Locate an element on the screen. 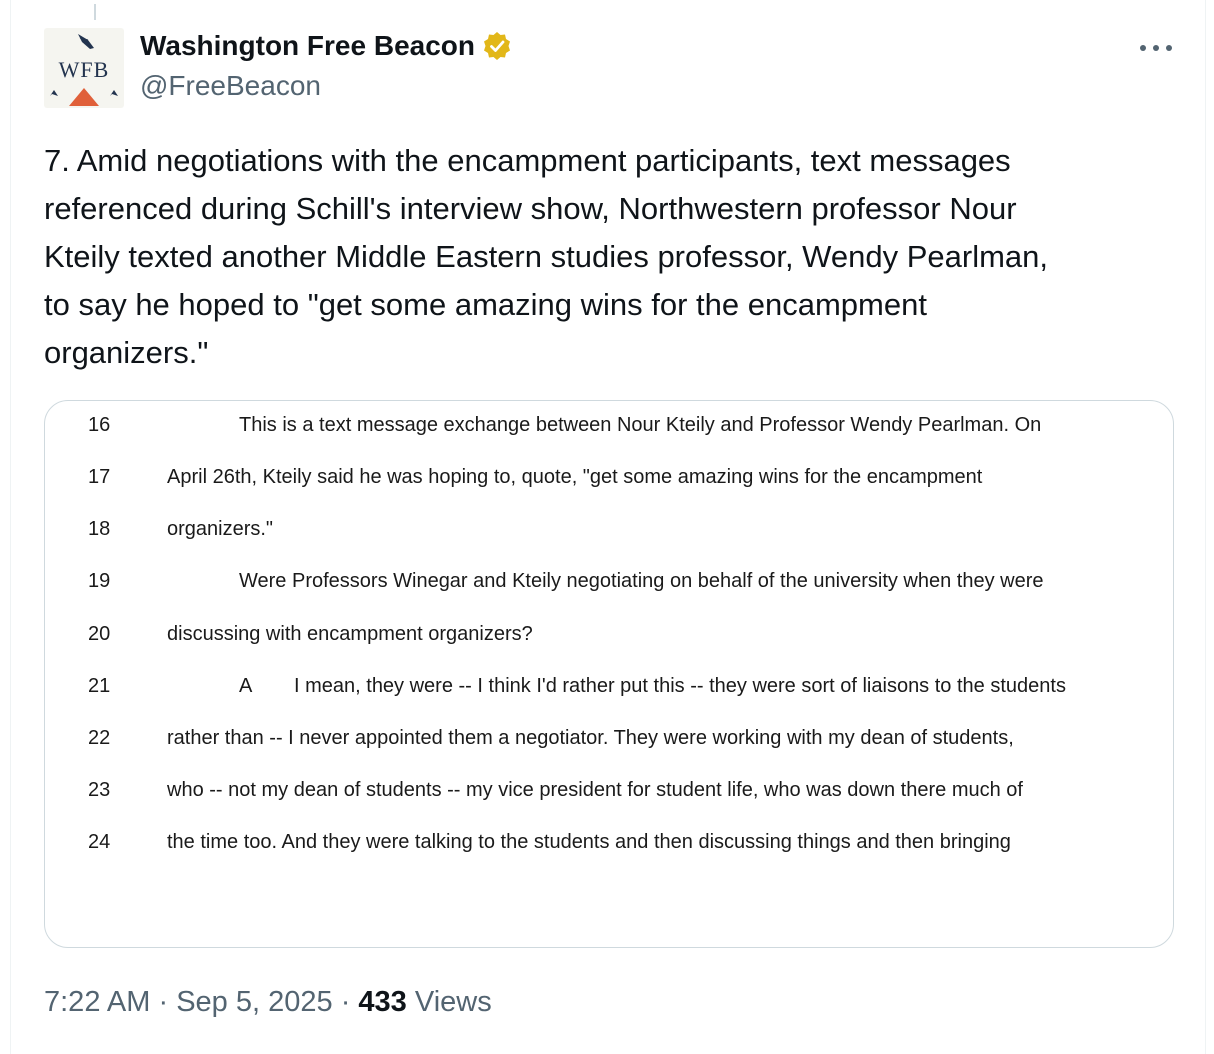  avatar-logo-text: WFB is located at coordinates (84, 69).